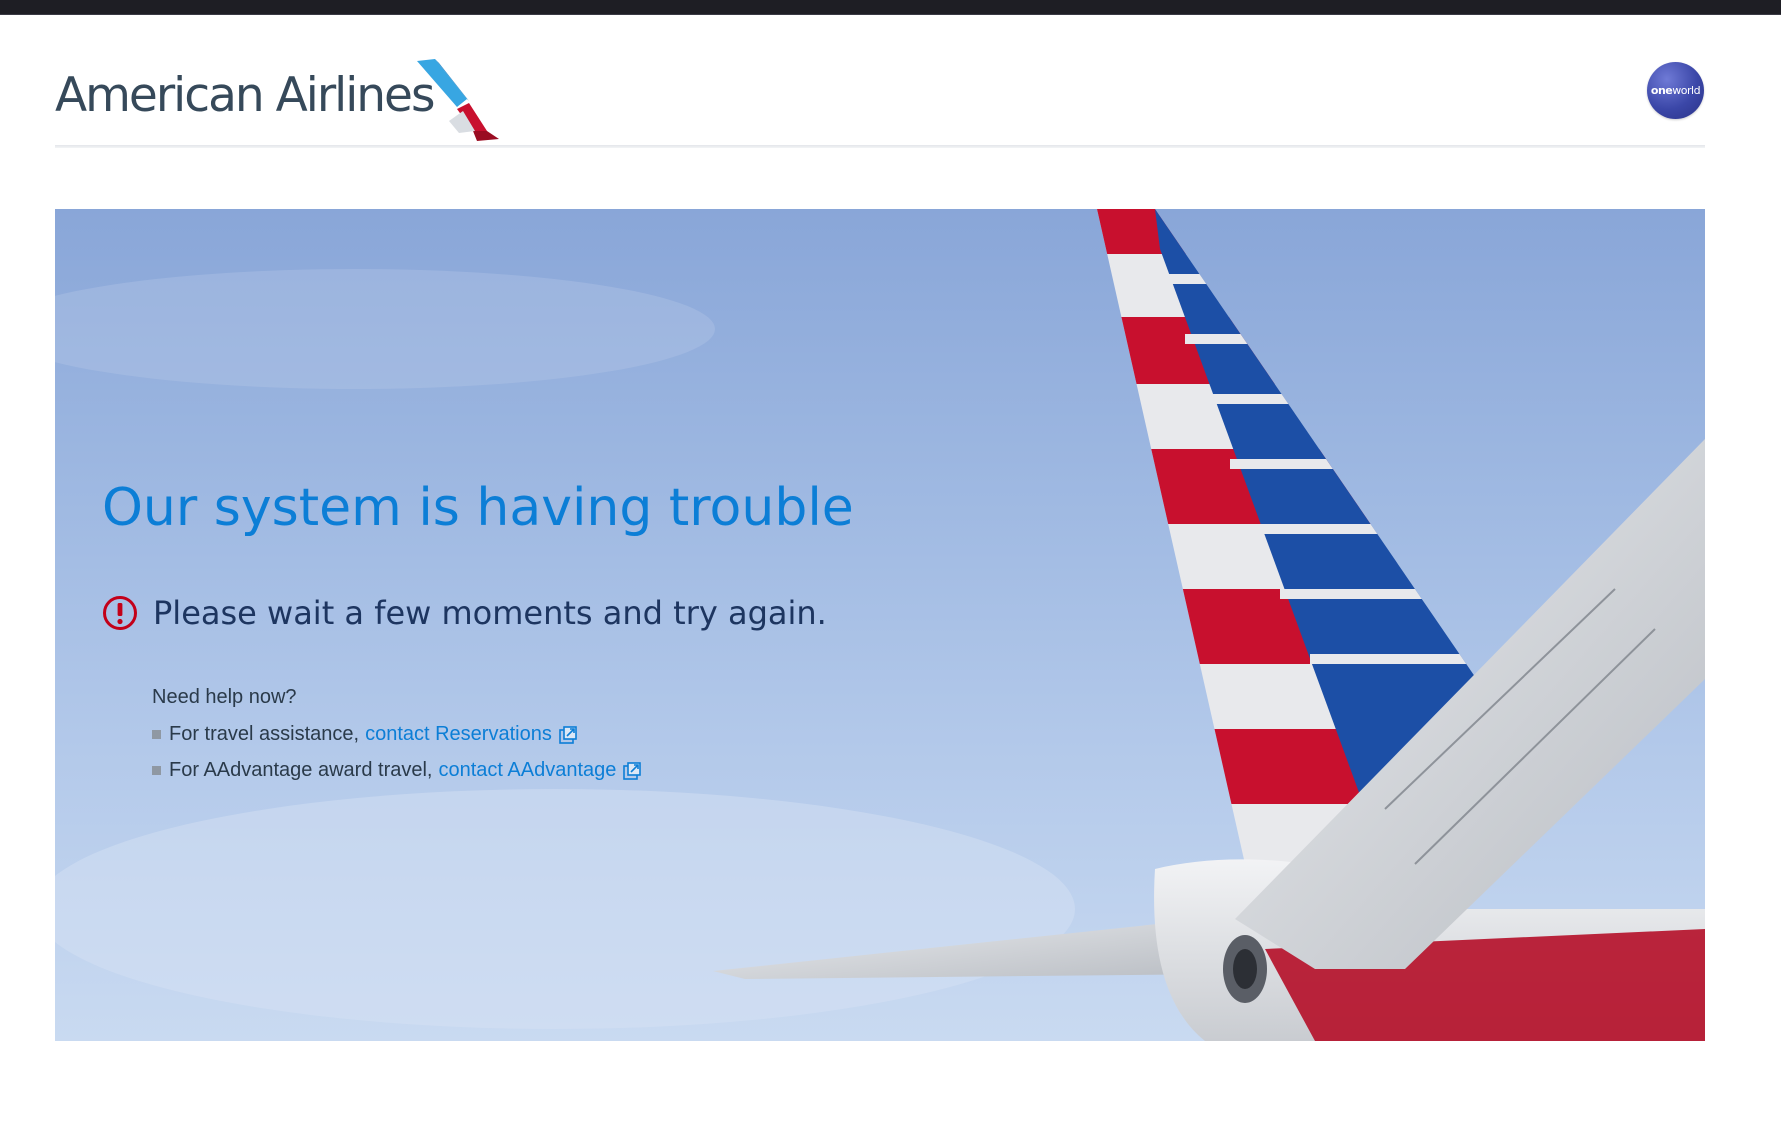  What do you see at coordinates (478, 508) in the screenshot?
I see `error-headline: Our system is having trouble` at bounding box center [478, 508].